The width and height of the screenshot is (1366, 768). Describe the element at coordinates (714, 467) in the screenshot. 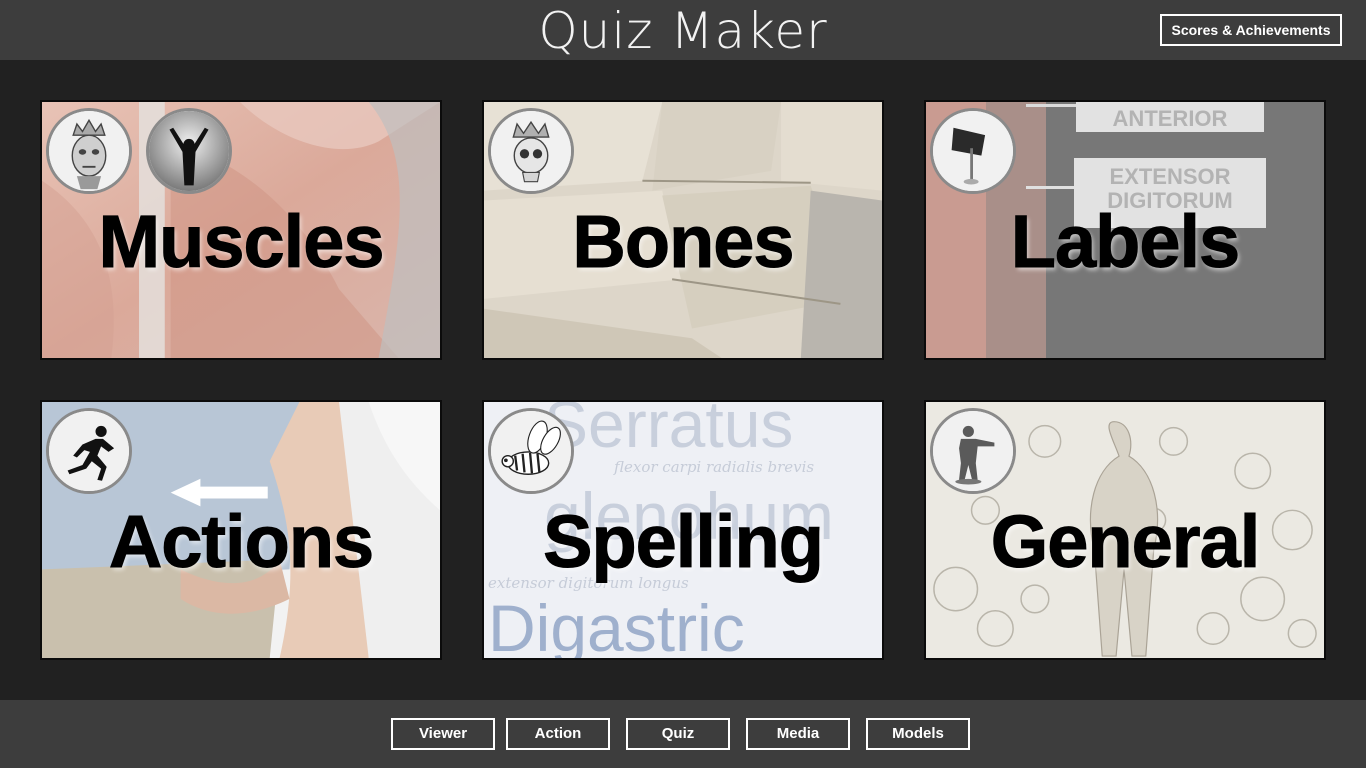

I see `spelling-bg-word-flexor: flexor carpi radialis brevis` at that location.